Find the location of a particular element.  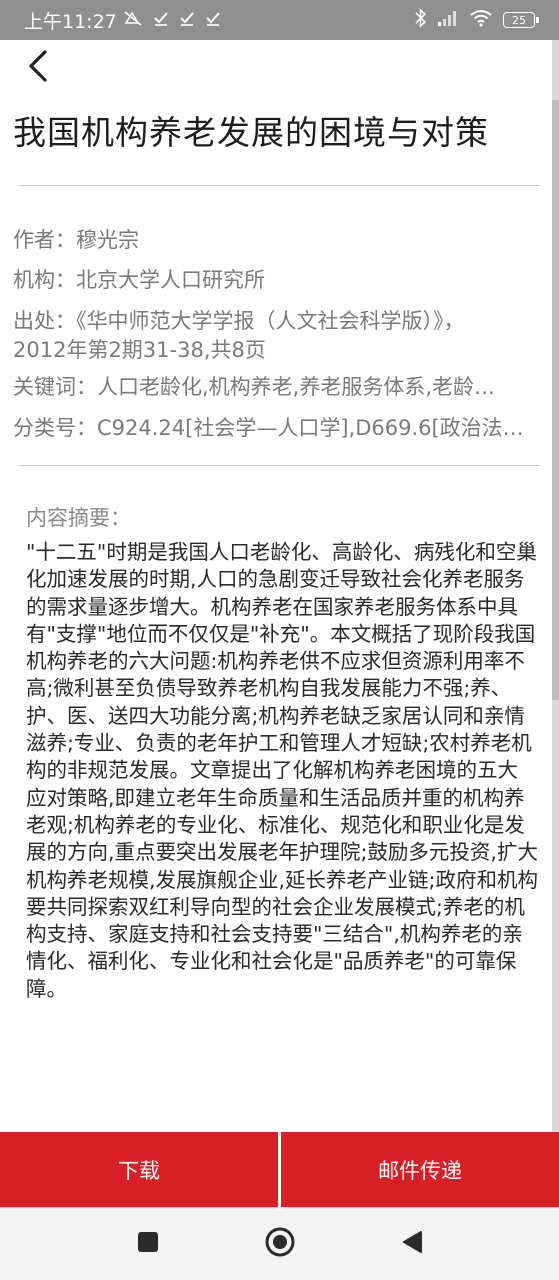

scrollbar-thumb is located at coordinates (555, 400).